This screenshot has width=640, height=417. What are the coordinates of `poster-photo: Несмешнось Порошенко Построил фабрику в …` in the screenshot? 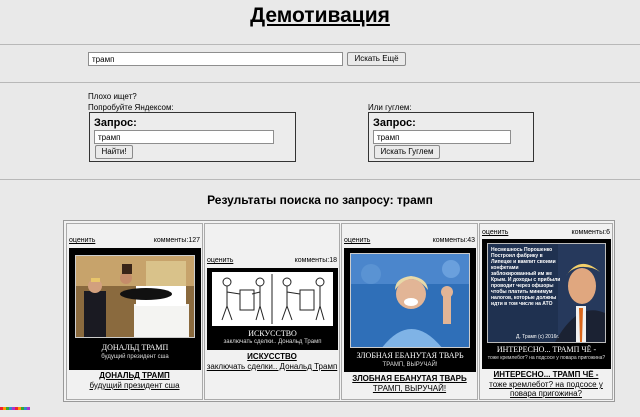 It's located at (546, 293).